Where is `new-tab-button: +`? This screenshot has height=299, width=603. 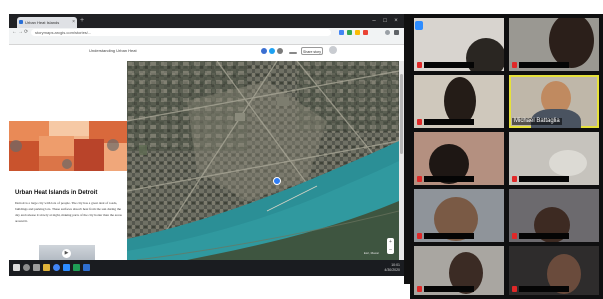
new-tab-button: + is located at coordinates (82, 21).